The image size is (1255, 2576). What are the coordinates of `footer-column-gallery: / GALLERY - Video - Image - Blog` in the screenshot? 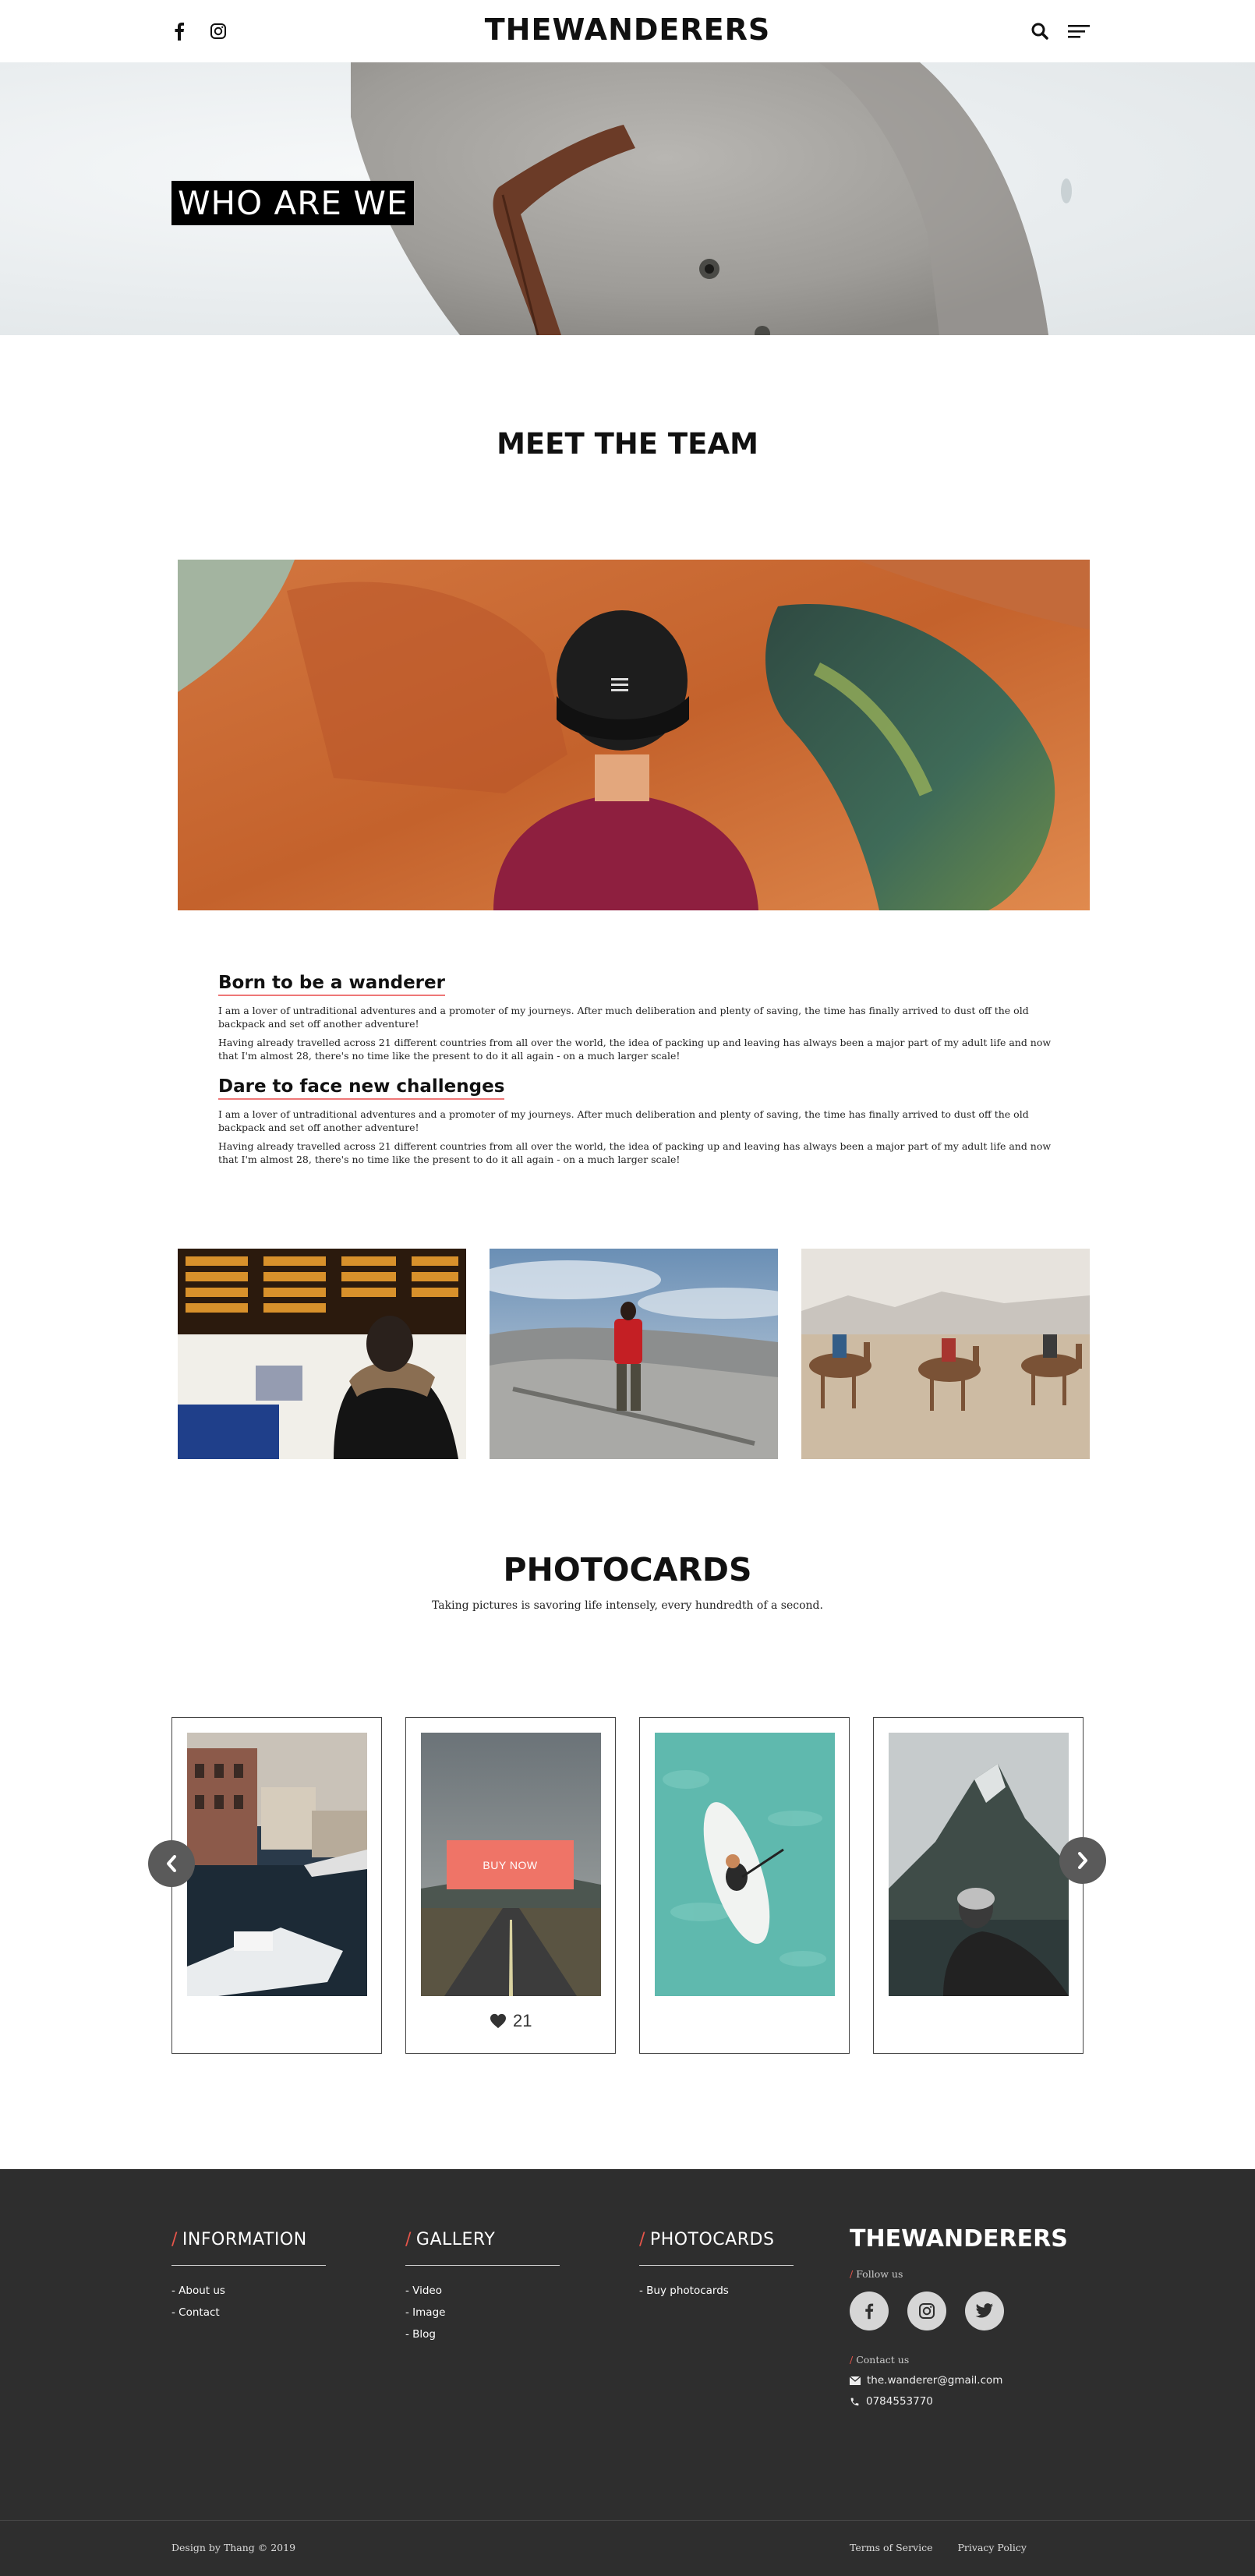 It's located at (482, 2290).